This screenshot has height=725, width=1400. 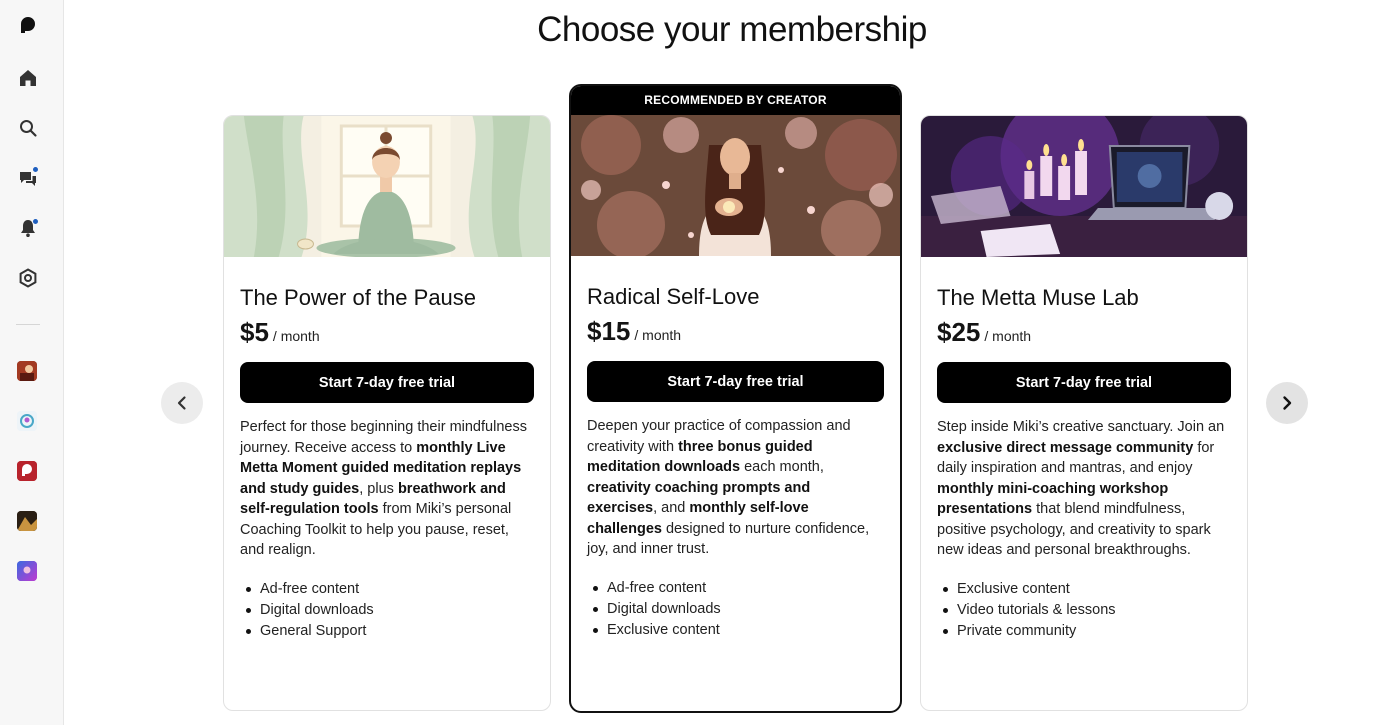 What do you see at coordinates (735, 185) in the screenshot?
I see `tier-image-woman-petals` at bounding box center [735, 185].